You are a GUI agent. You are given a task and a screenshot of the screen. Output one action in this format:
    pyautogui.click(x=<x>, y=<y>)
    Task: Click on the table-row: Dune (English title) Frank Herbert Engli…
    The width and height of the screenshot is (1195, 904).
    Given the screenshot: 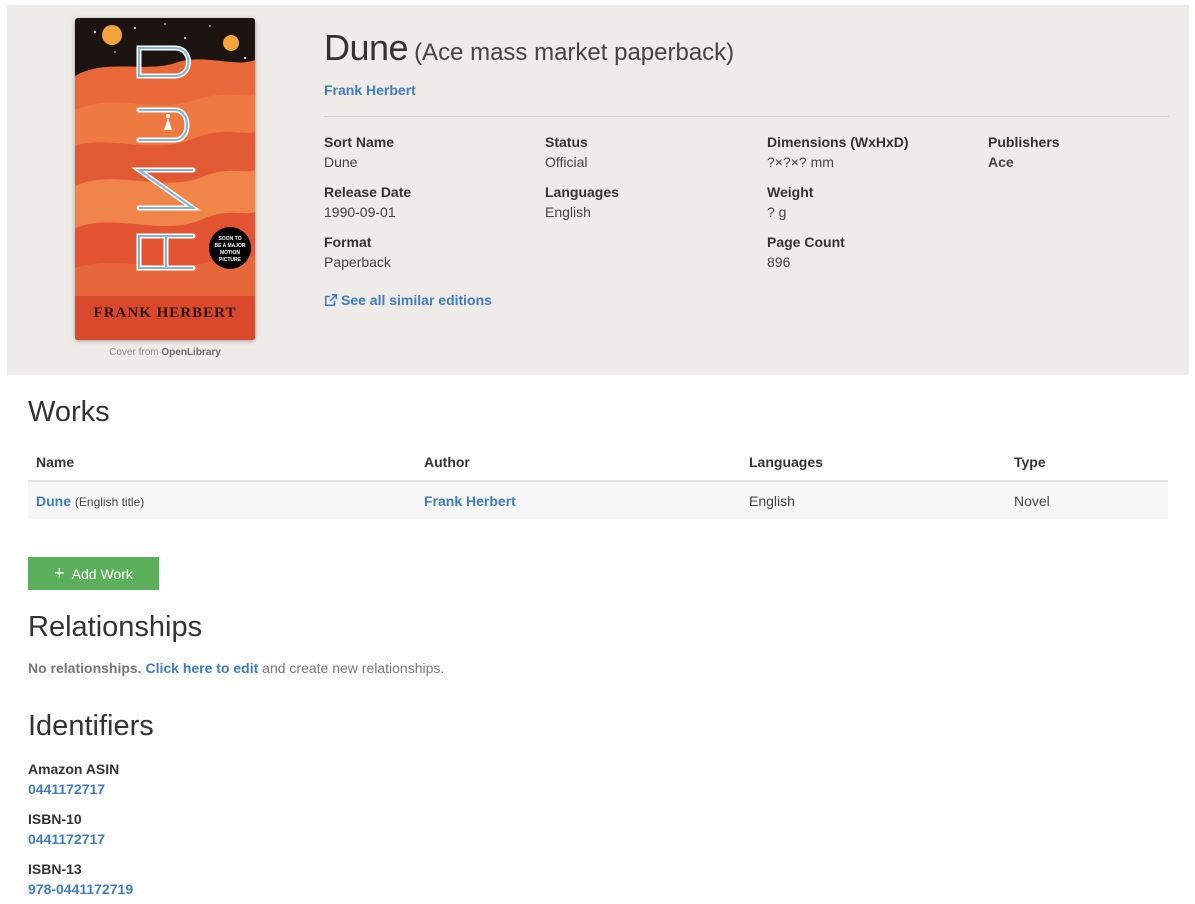 What is the action you would take?
    pyautogui.click(x=598, y=500)
    